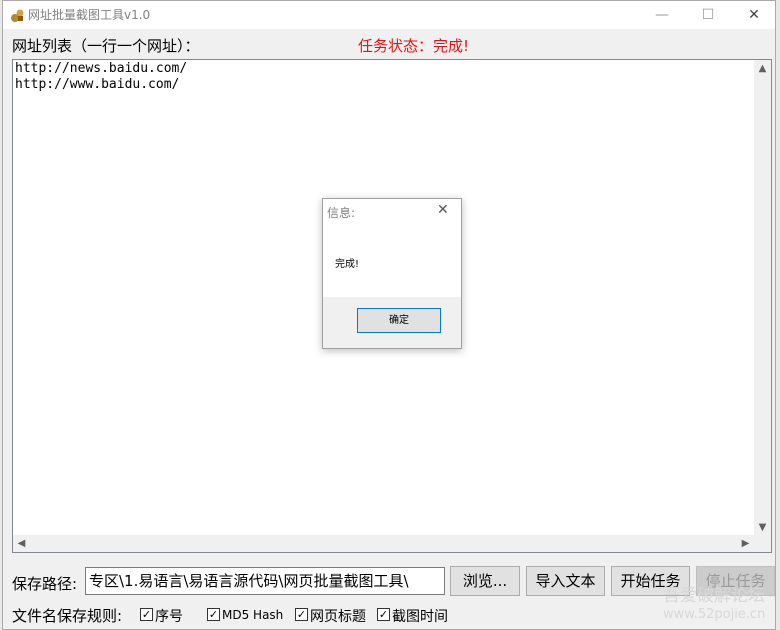 This screenshot has width=780, height=630. What do you see at coordinates (338, 617) in the screenshot?
I see `option-page-title-label: 网页标题` at bounding box center [338, 617].